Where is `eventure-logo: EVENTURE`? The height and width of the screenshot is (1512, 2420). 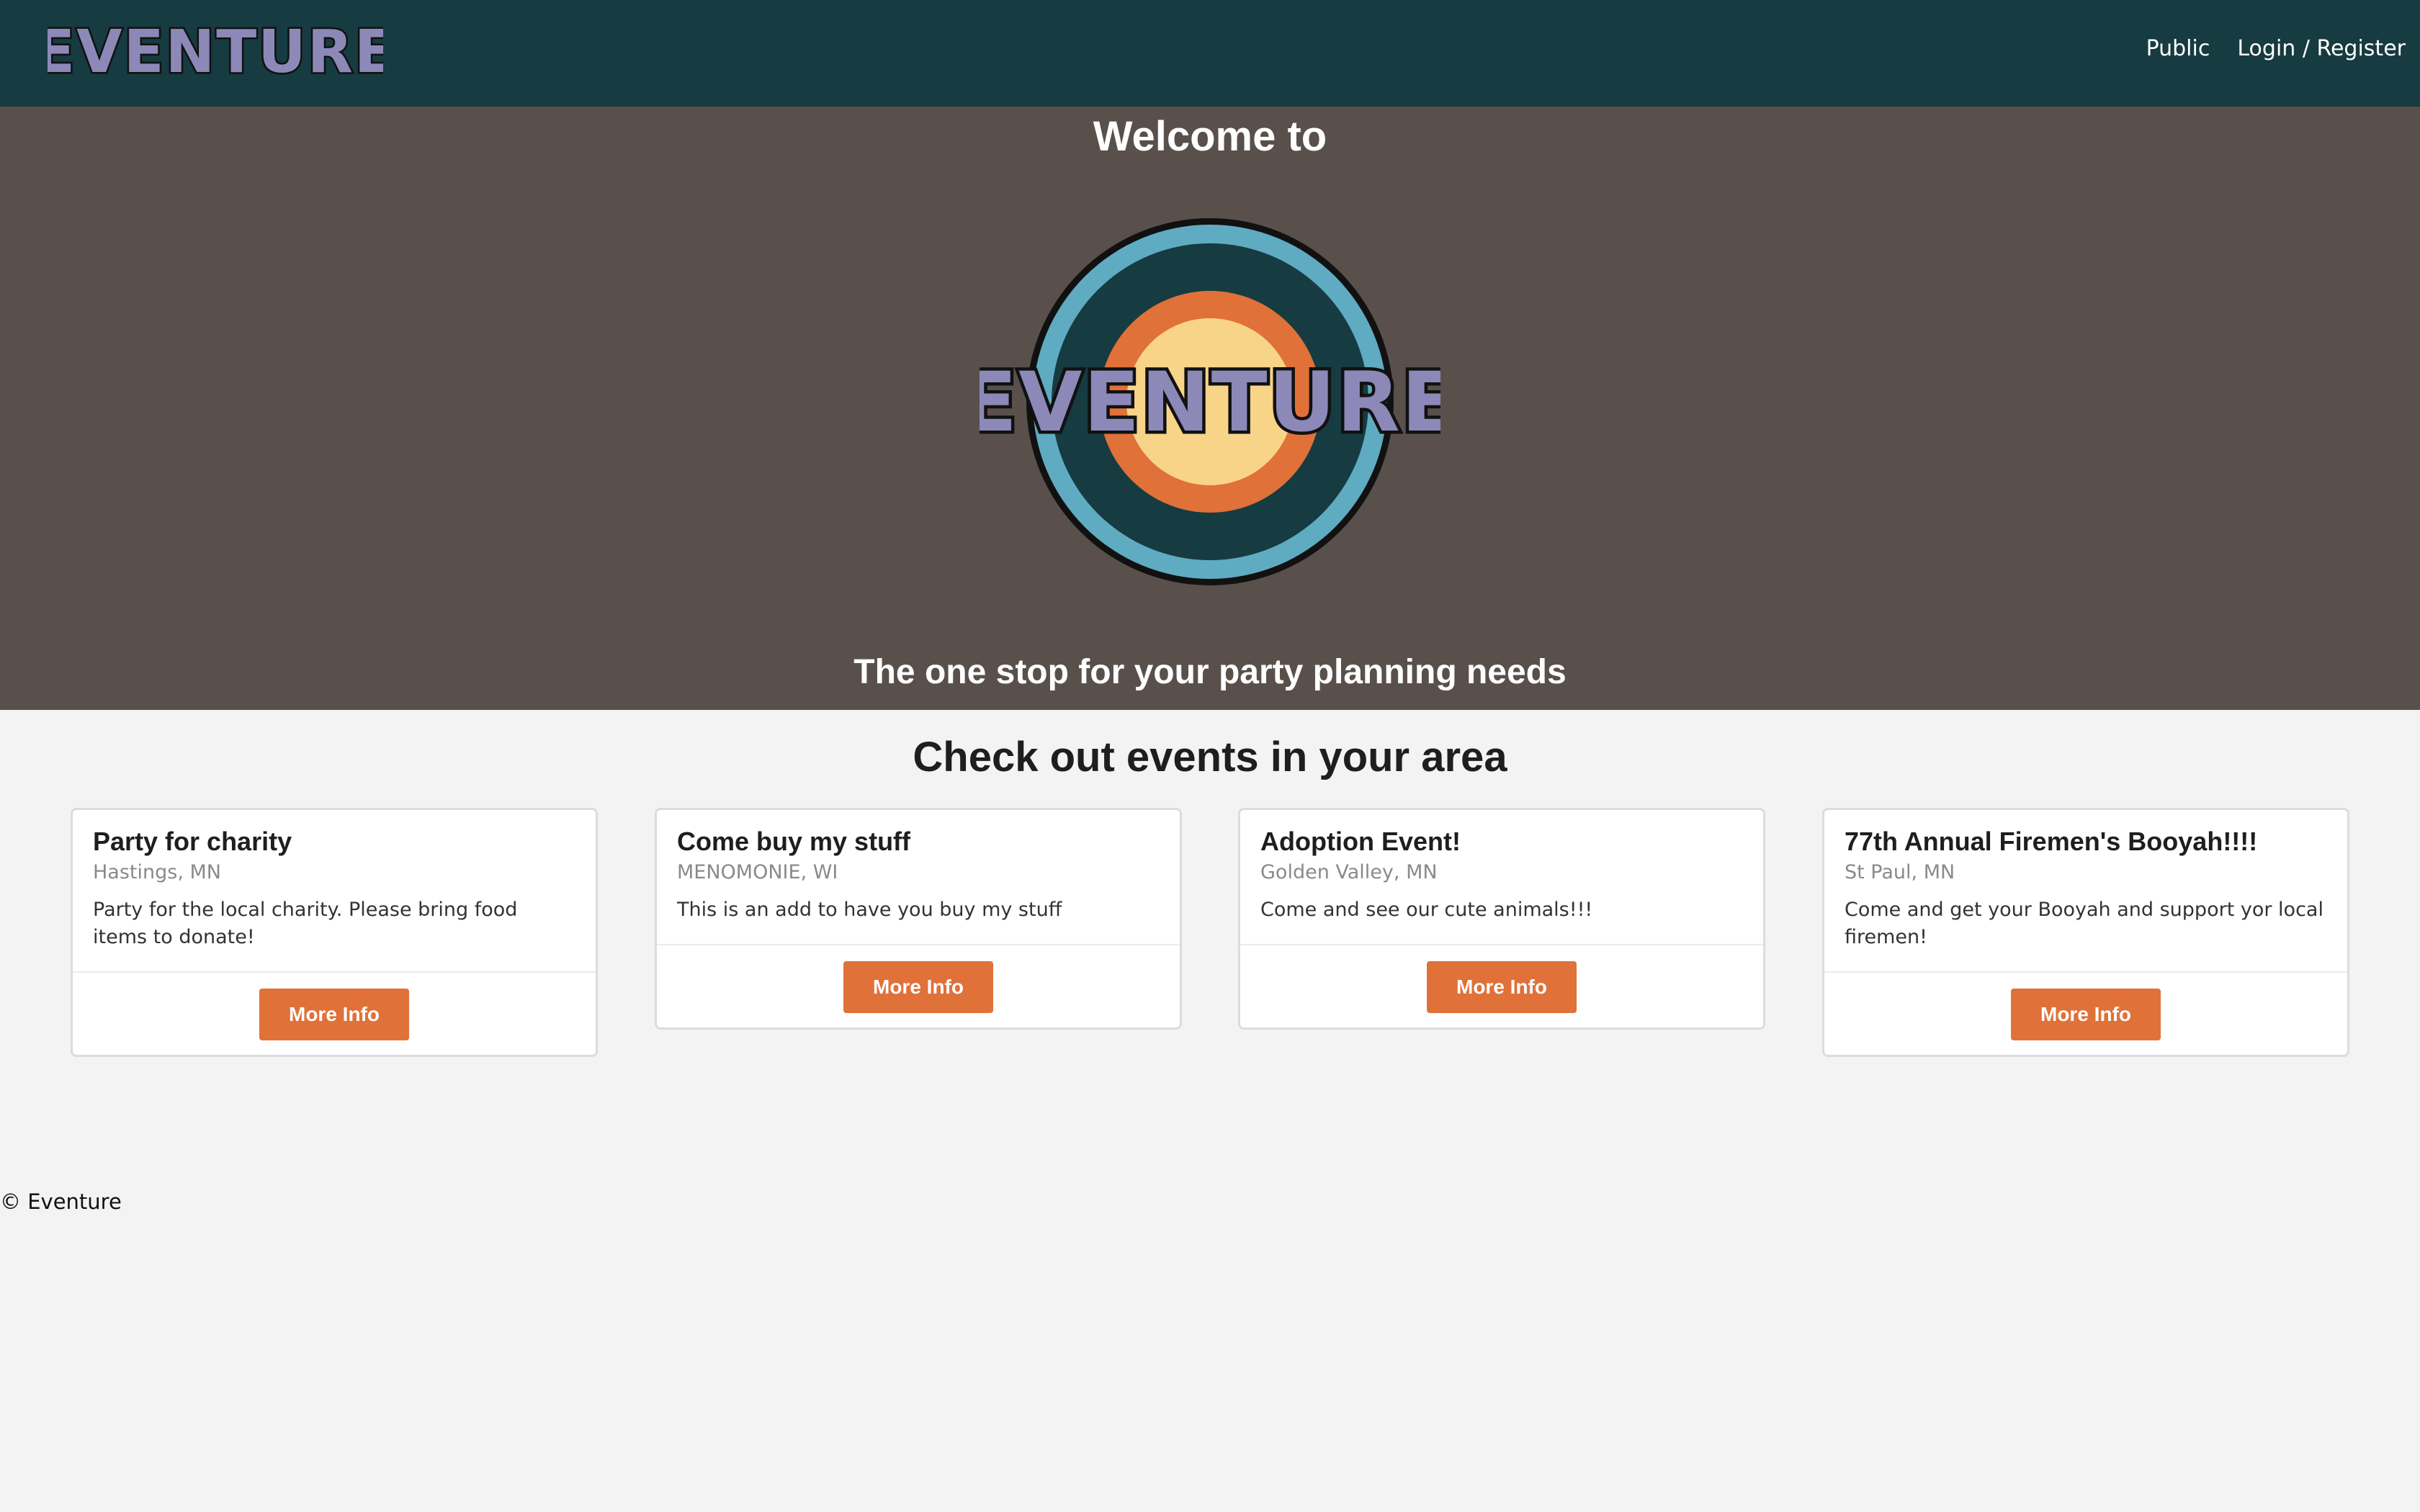 eventure-logo: EVENTURE is located at coordinates (216, 52).